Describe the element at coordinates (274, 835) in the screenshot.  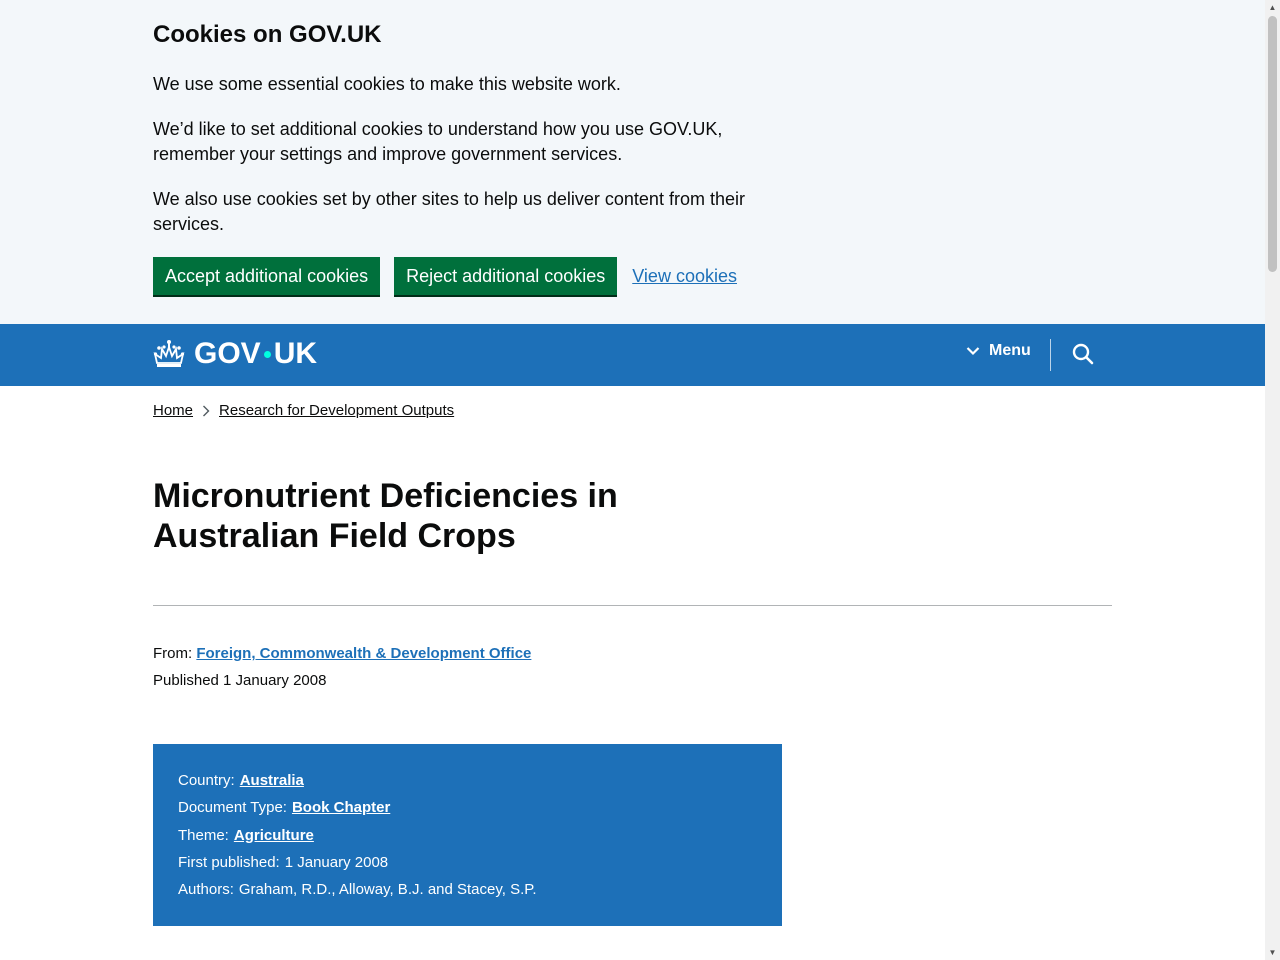
I see `theme-link: Agriculture` at that location.